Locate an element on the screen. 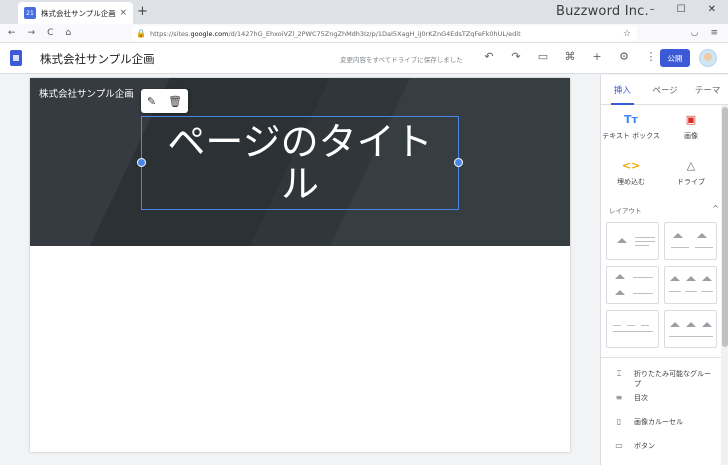  brand-watermark: Buzzword Inc. is located at coordinates (602, 11).